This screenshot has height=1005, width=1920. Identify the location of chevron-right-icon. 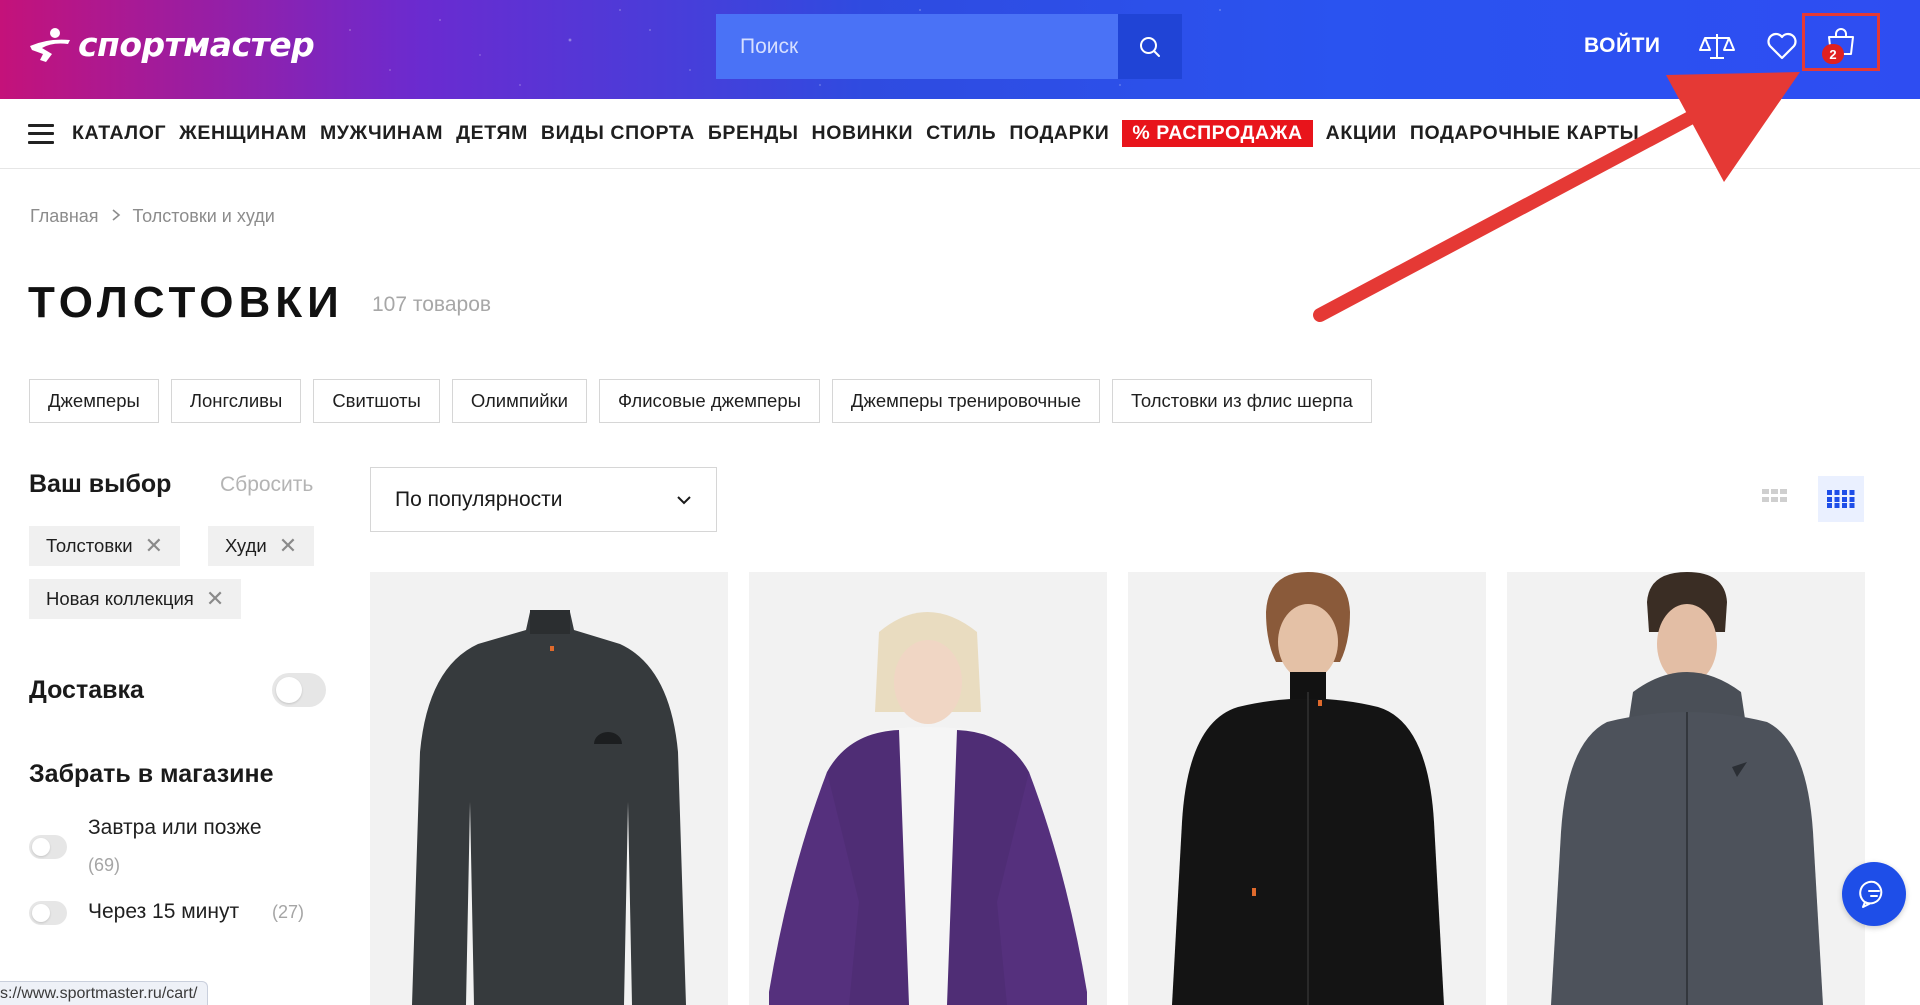
(116, 216).